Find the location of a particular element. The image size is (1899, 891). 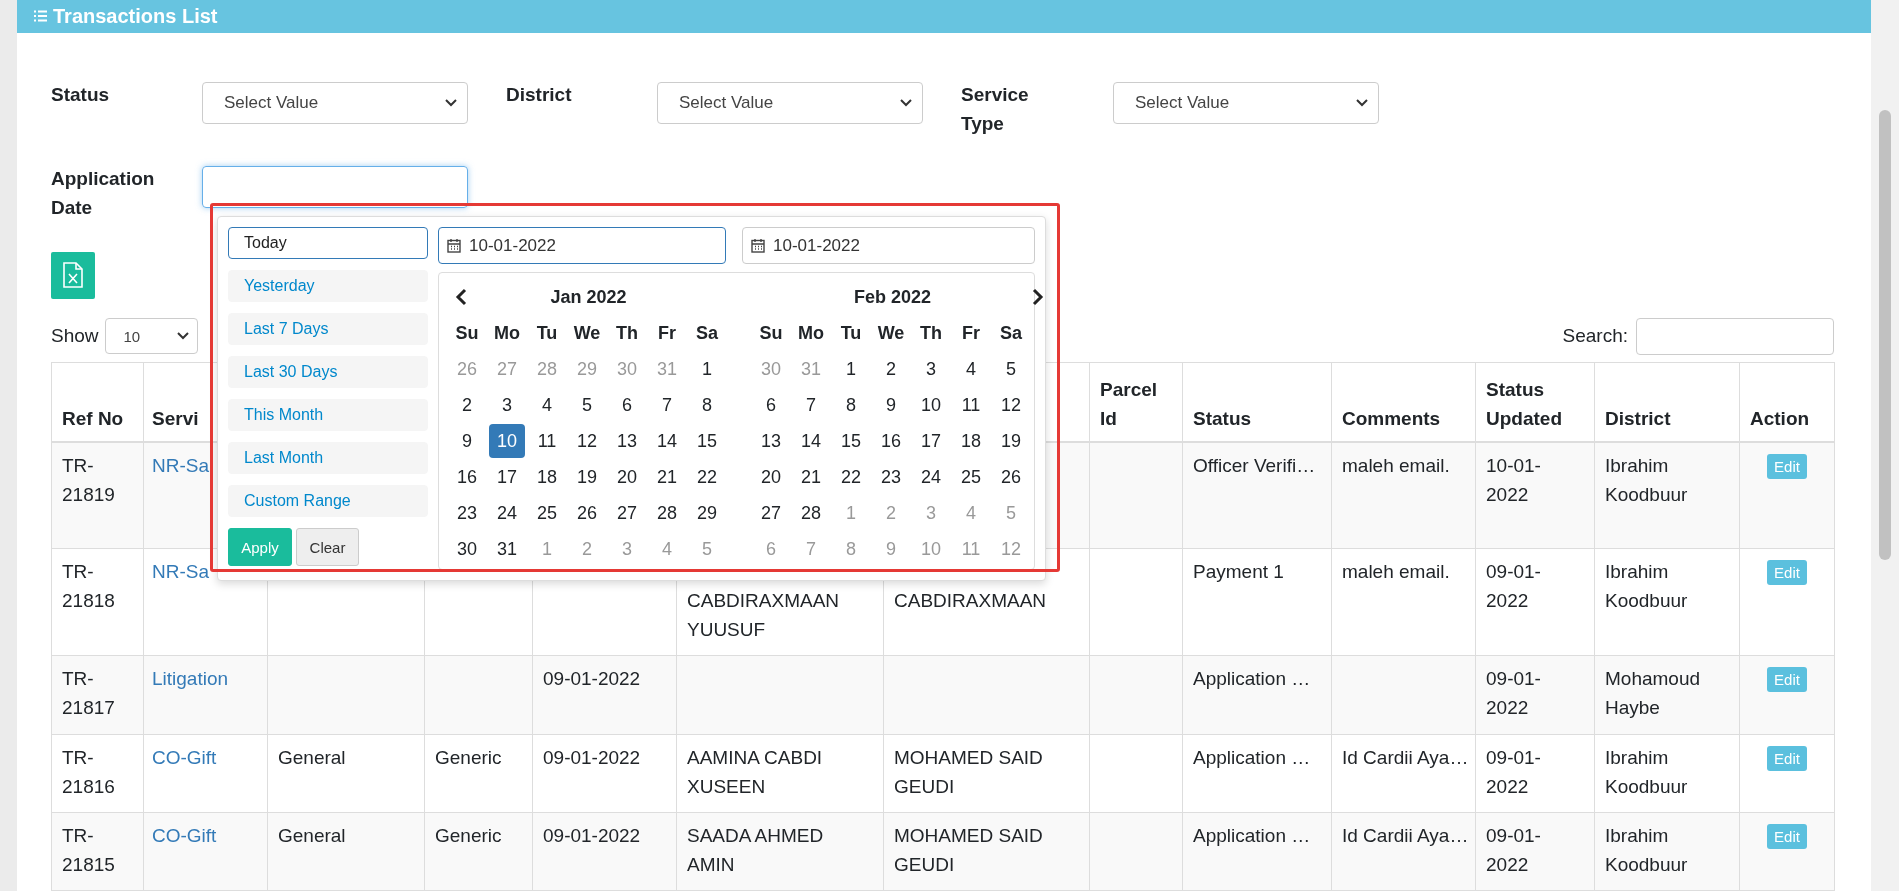

start-date-field: 10-01-2022 is located at coordinates (582, 245).